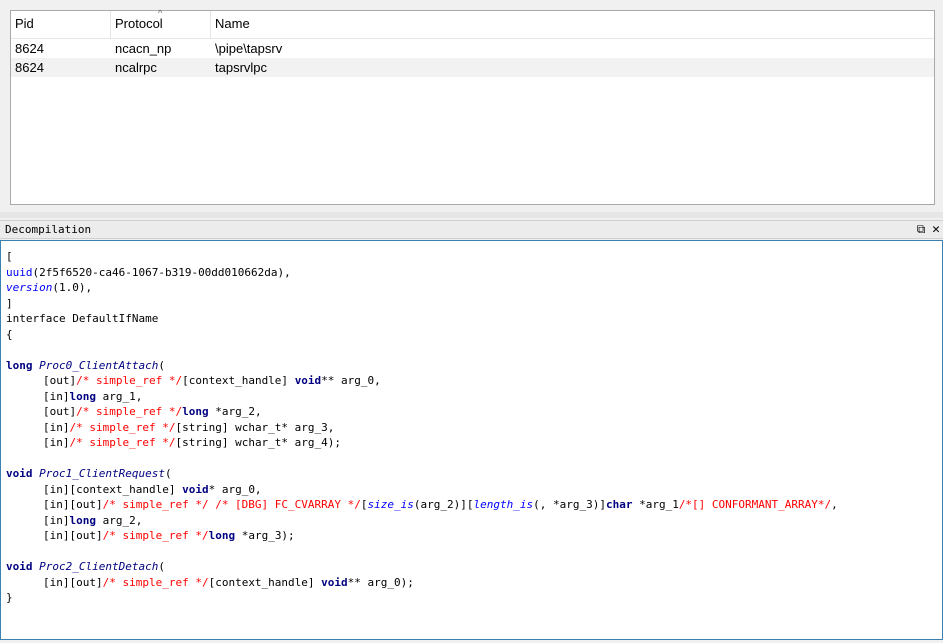 The image size is (943, 643). Describe the element at coordinates (390, 504) in the screenshot. I see `code-token: size_is` at that location.